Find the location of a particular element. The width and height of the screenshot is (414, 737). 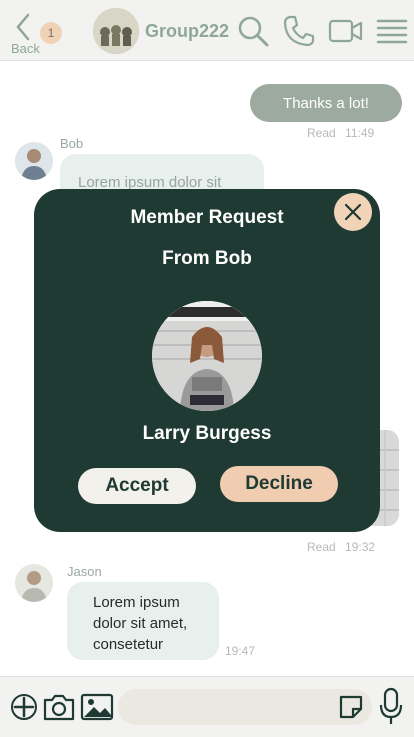

sender-name: Bob is located at coordinates (72, 143).